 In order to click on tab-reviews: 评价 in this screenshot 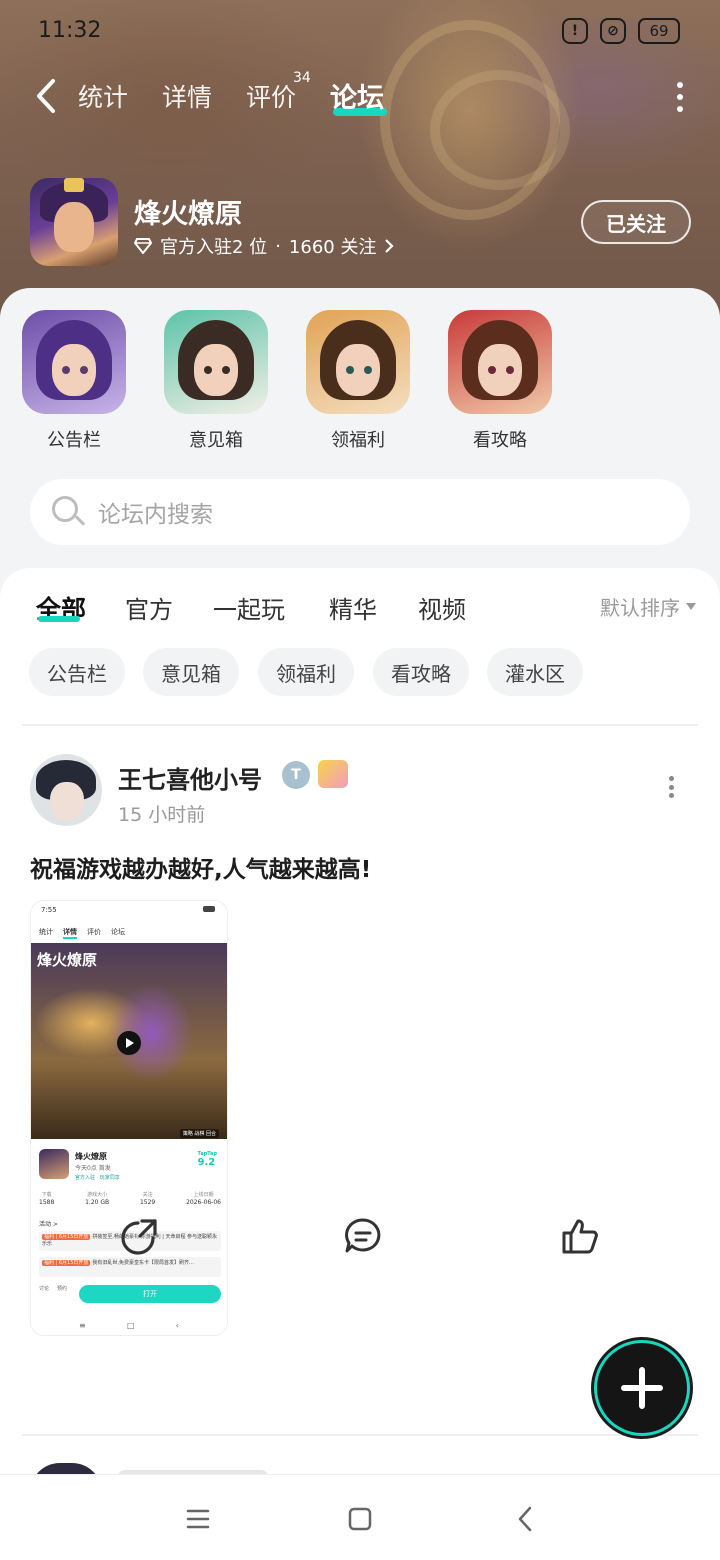, I will do `click(271, 96)`.